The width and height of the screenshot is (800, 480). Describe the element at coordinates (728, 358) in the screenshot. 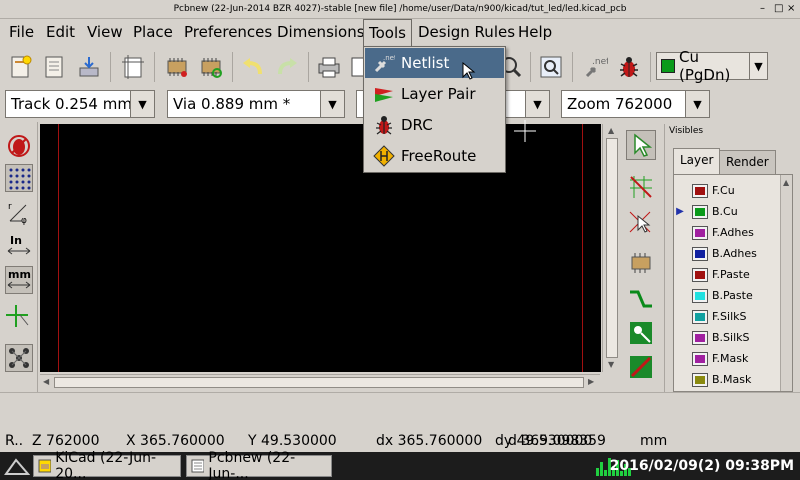

I see `layer-row: F.Mask` at that location.